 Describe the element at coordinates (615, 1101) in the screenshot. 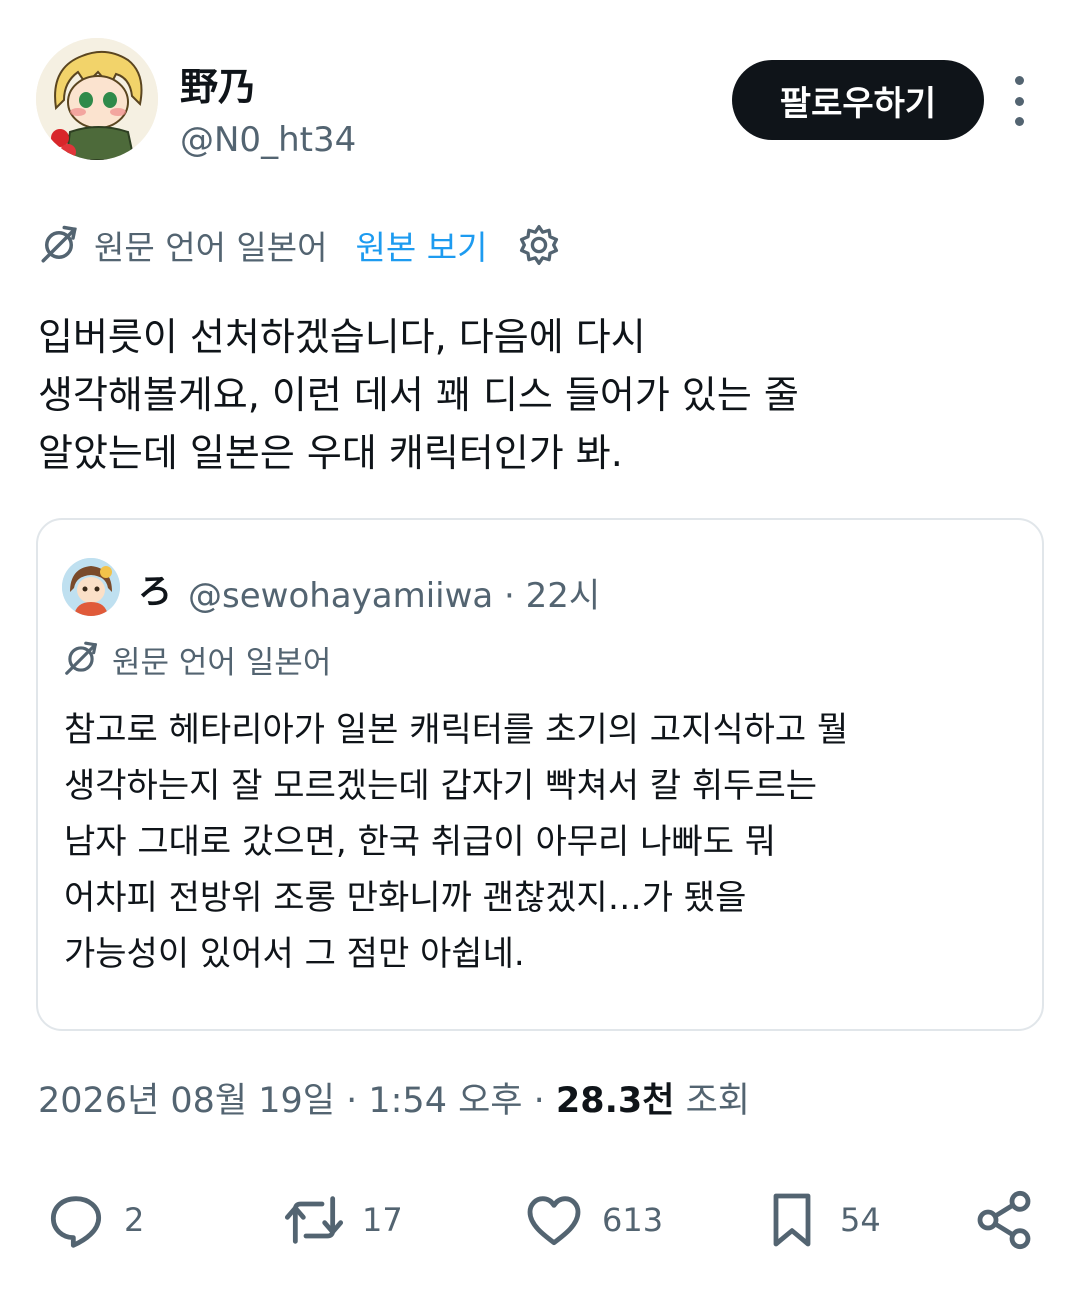

I see `views-count: 28.3천` at that location.